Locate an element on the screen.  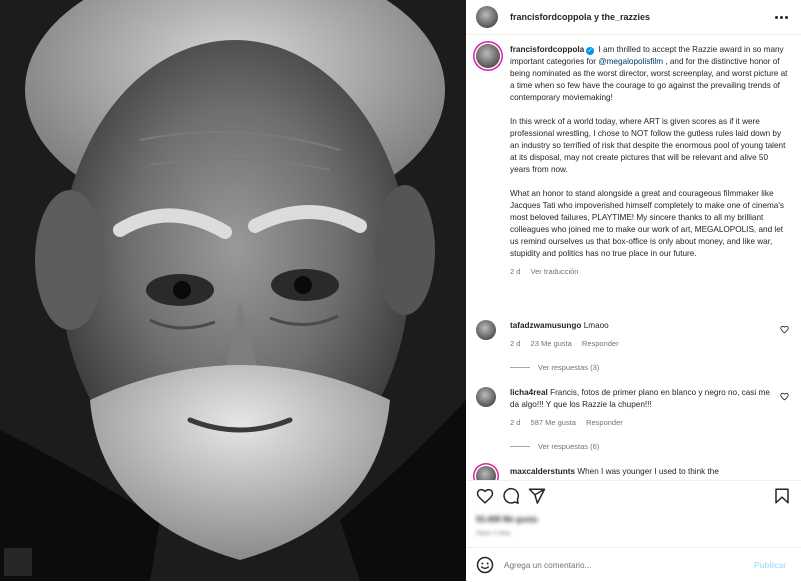
view-replies-button: Ver respuestas (3) is located at coordinates (554, 367).